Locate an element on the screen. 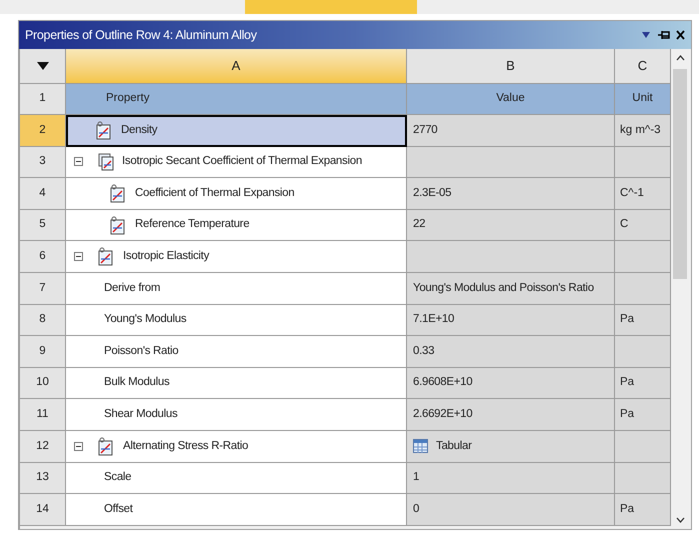 This screenshot has height=534, width=699. row-number: 5 is located at coordinates (43, 226).